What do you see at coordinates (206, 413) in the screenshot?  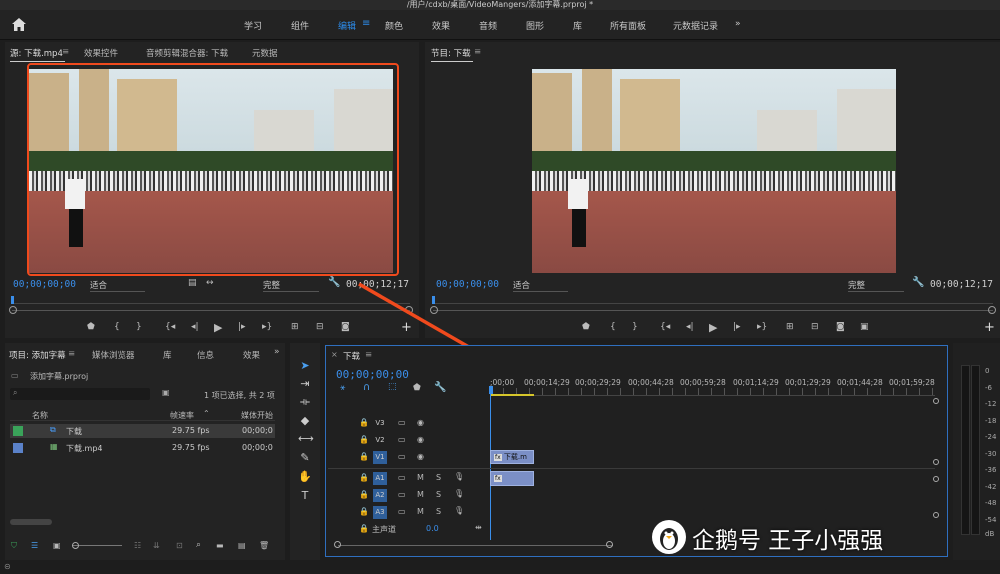 I see `sort-ascending-icon: ⌃` at bounding box center [206, 413].